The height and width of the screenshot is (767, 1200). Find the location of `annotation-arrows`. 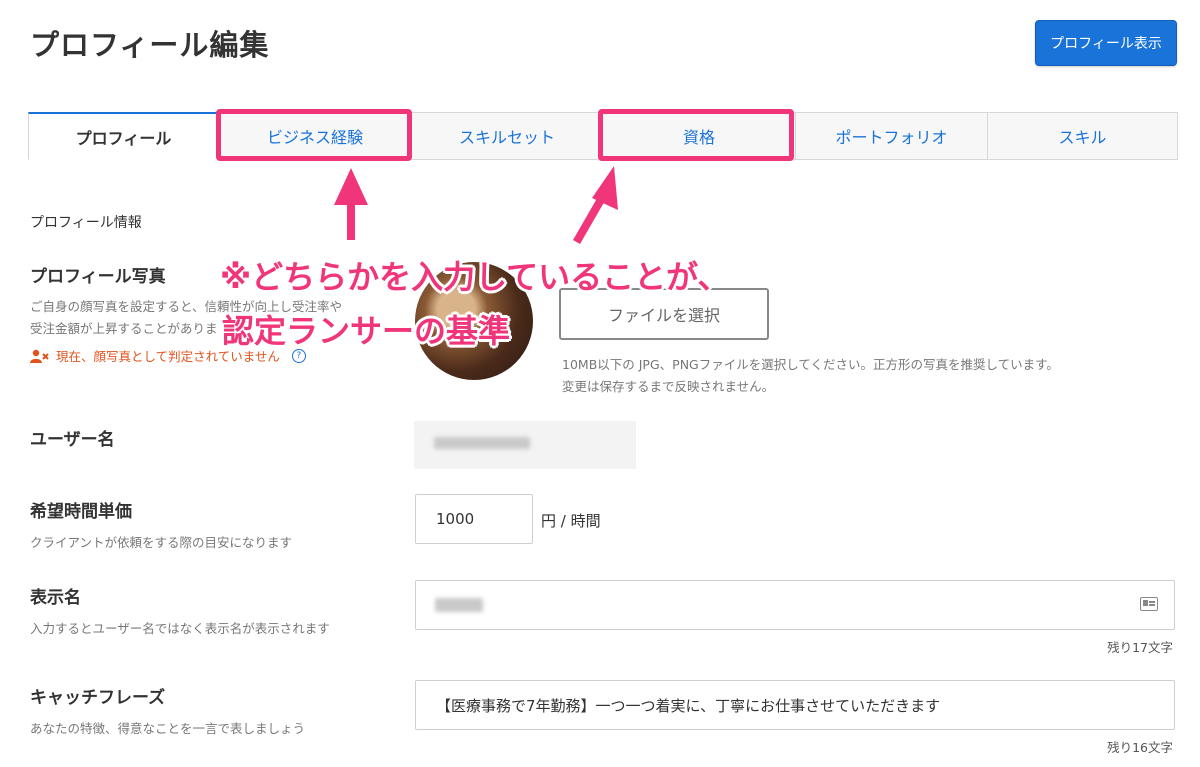

annotation-arrows is located at coordinates (476, 205).